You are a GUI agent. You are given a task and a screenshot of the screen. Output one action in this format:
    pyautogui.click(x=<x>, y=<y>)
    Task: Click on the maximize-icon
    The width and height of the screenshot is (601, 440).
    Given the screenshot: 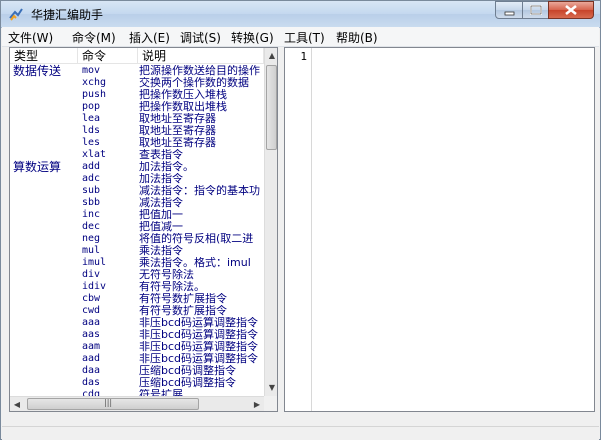 What is the action you would take?
    pyautogui.click(x=536, y=10)
    